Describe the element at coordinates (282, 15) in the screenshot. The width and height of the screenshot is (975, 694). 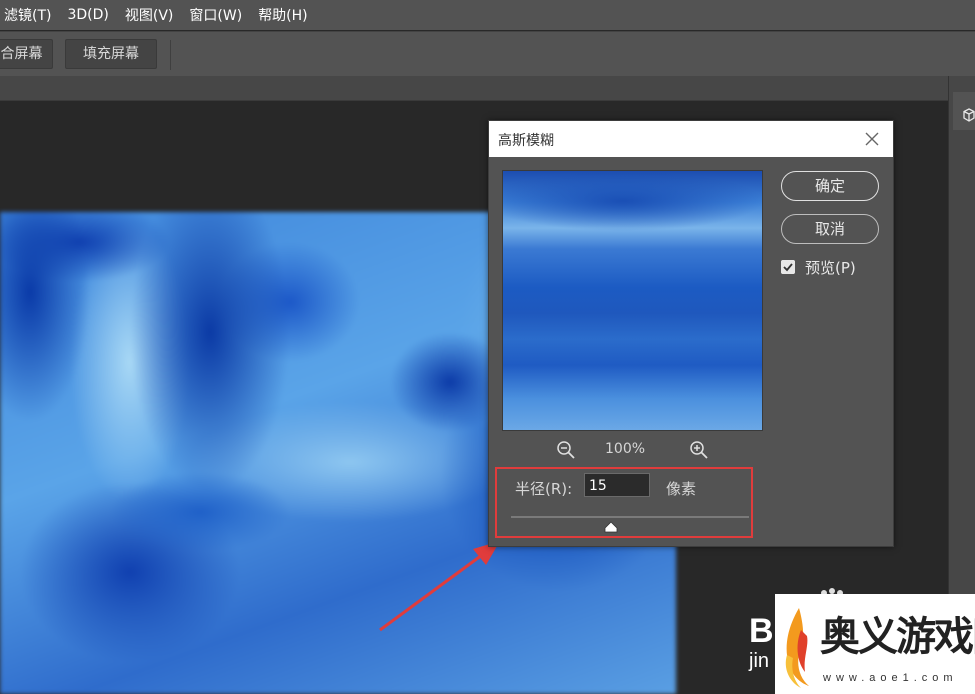
I see `menu-help: 帮助(H)` at that location.